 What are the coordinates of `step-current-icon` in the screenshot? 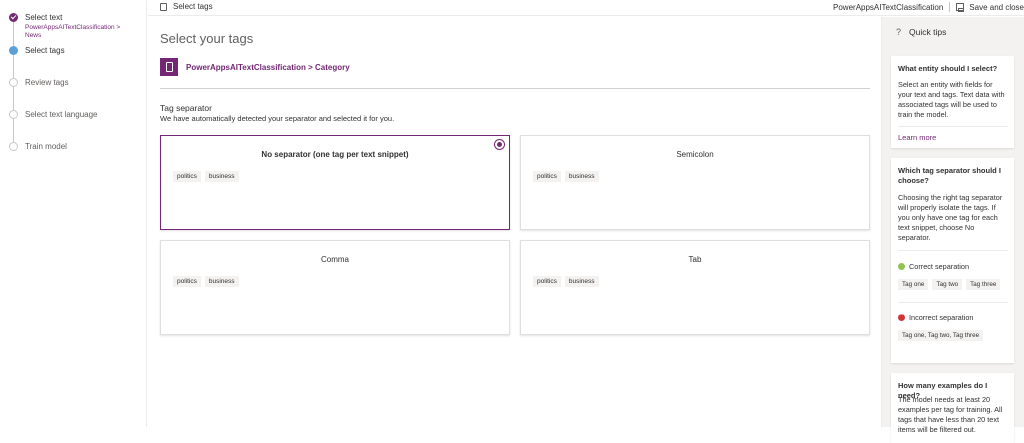 It's located at (13, 50).